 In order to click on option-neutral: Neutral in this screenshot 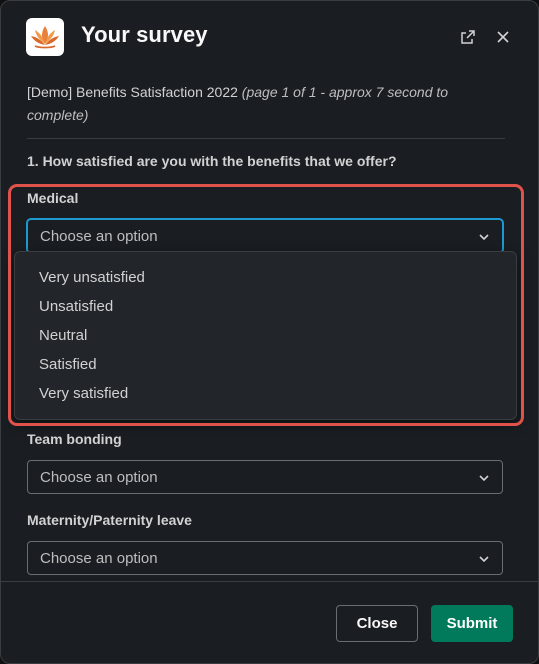, I will do `click(265, 336)`.